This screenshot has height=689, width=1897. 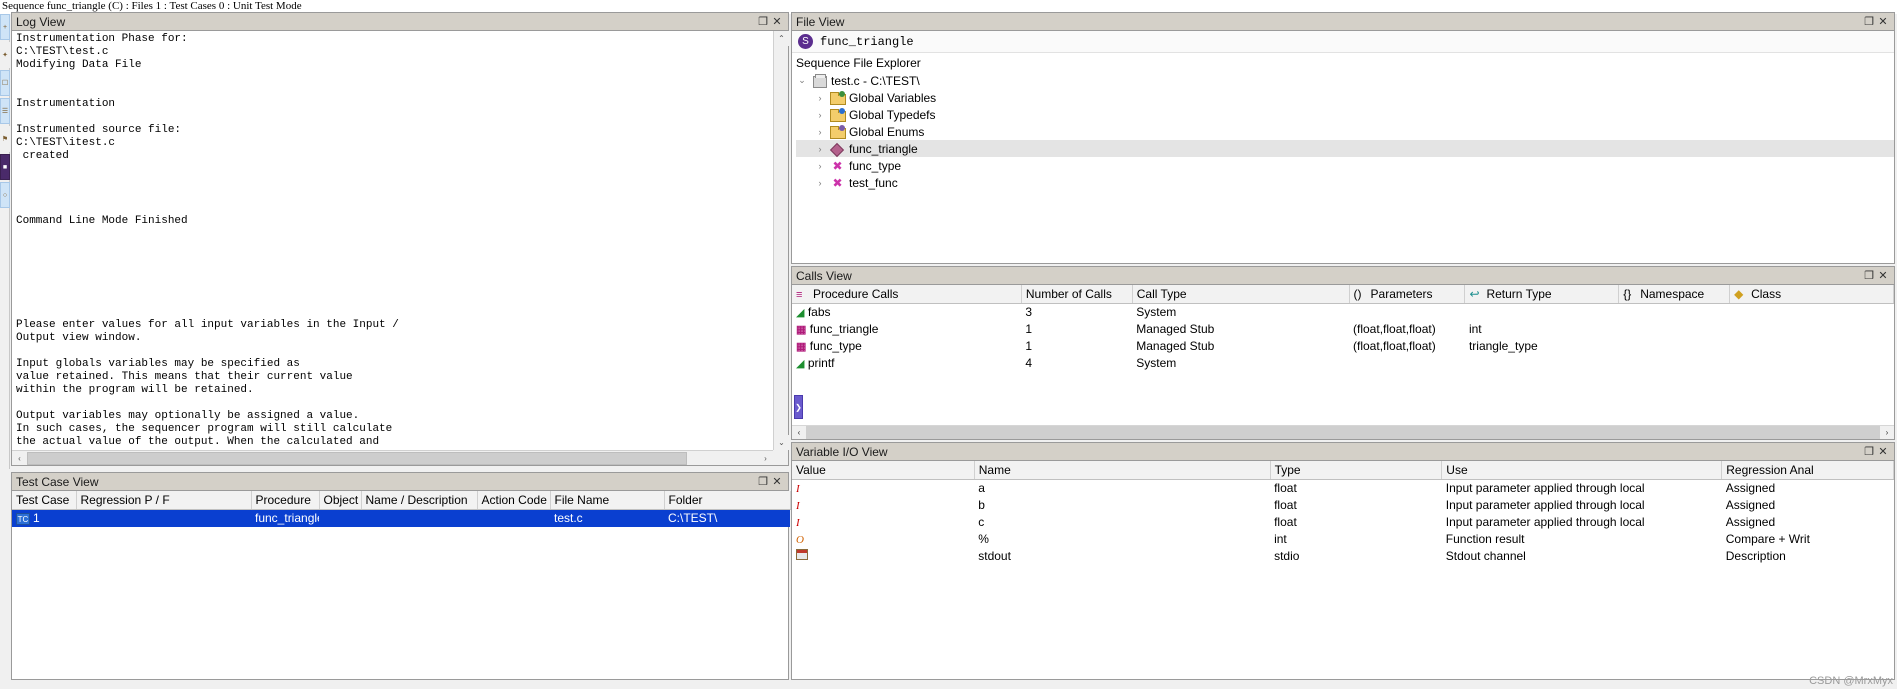 I want to click on rail-button-more: ○, so click(x=5, y=195).